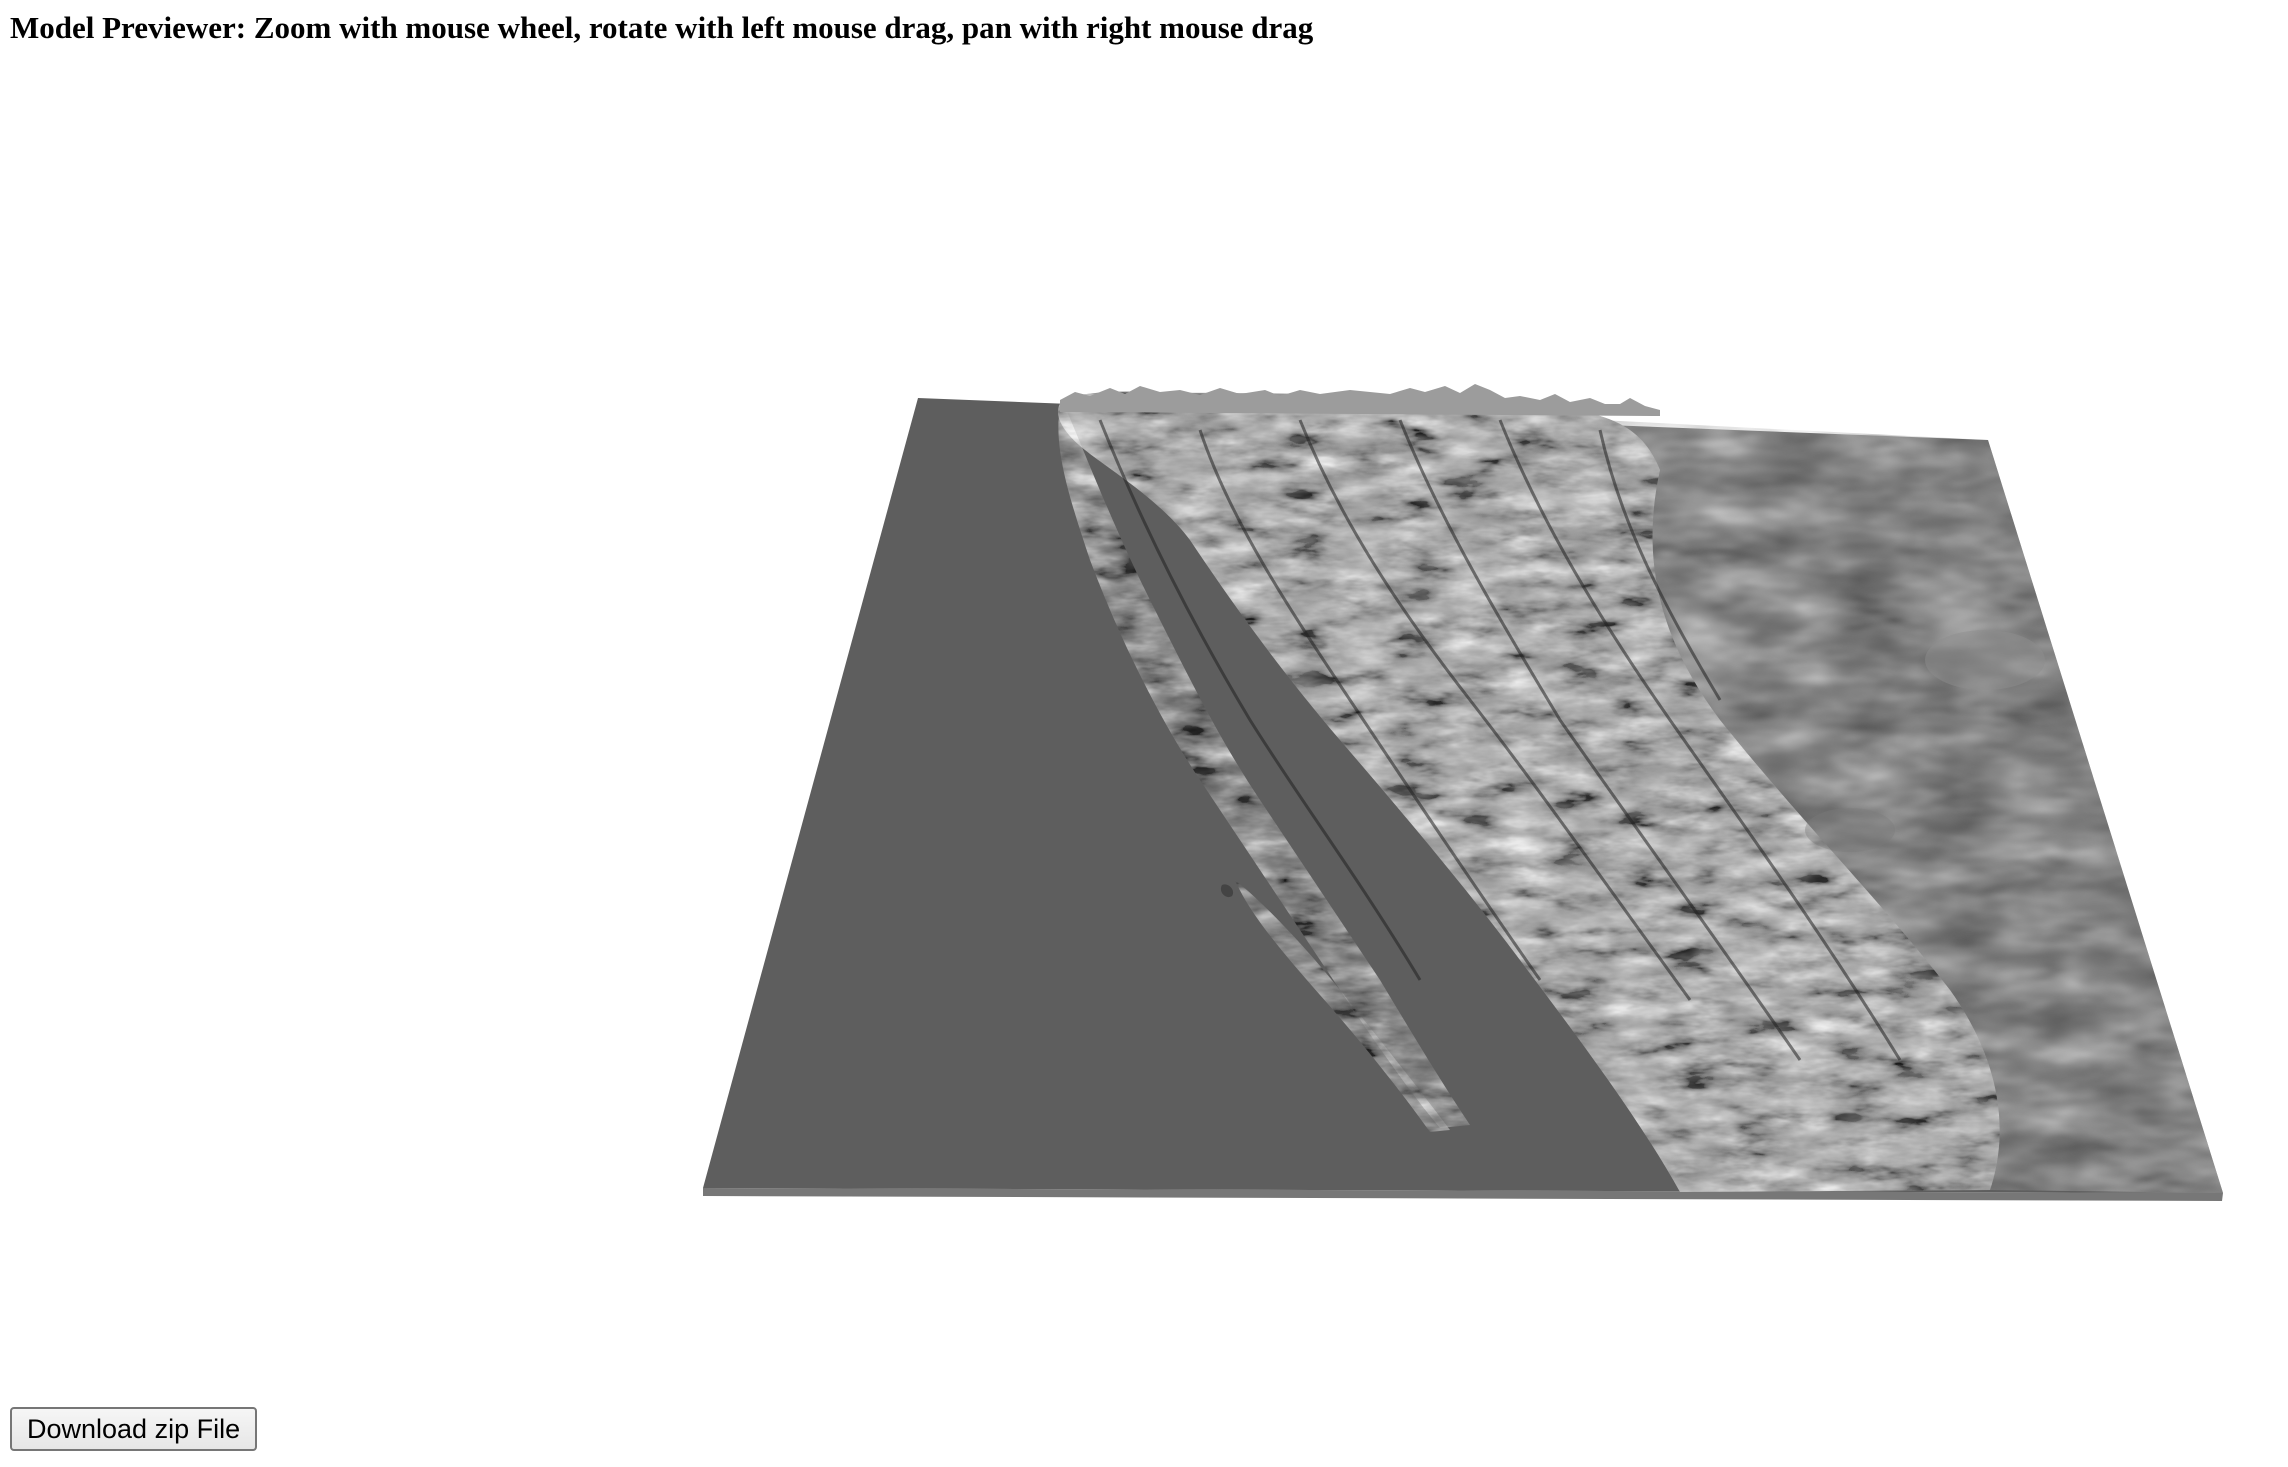  What do you see at coordinates (1360, 400) in the screenshot?
I see `terrain-skyline` at bounding box center [1360, 400].